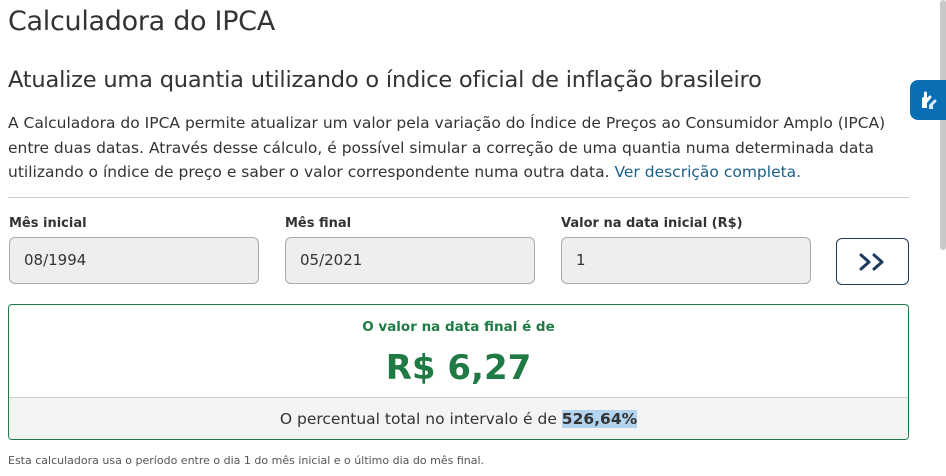  I want to click on double-chevron-right-icon, so click(871, 261).